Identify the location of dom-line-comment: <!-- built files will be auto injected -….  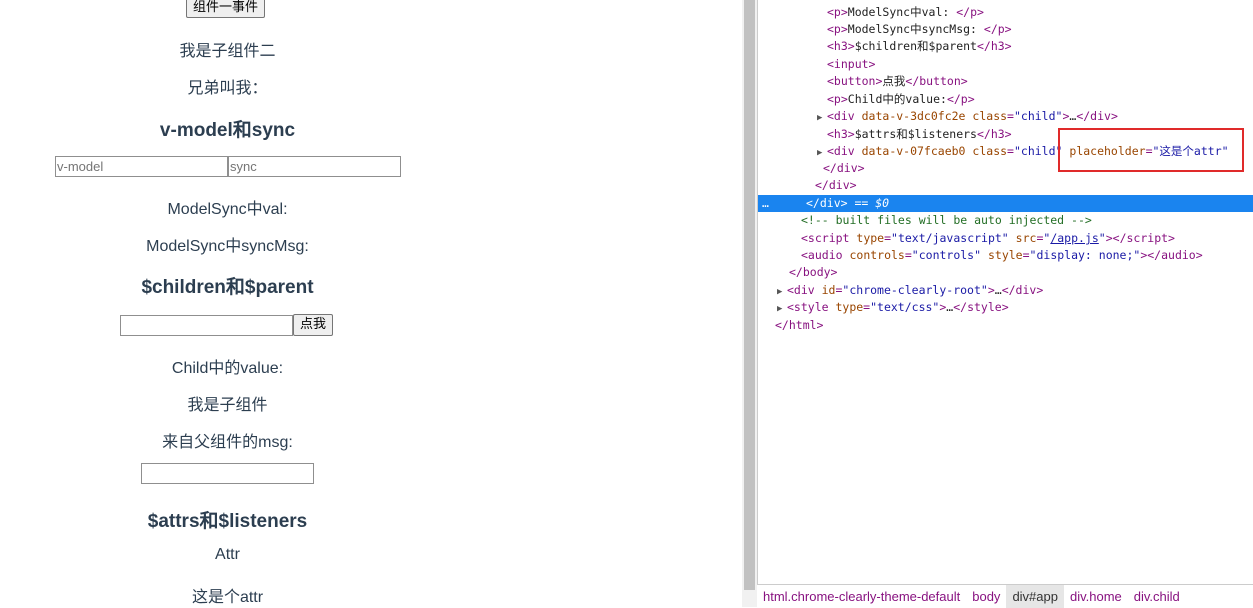
(1005, 220).